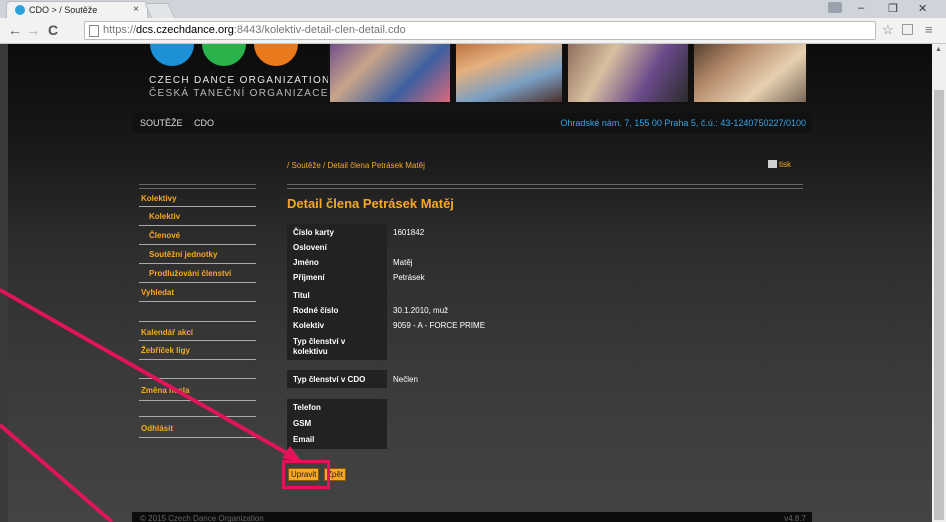 Image resolution: width=946 pixels, height=522 pixels. I want to click on nav-cdo: CDO, so click(204, 123).